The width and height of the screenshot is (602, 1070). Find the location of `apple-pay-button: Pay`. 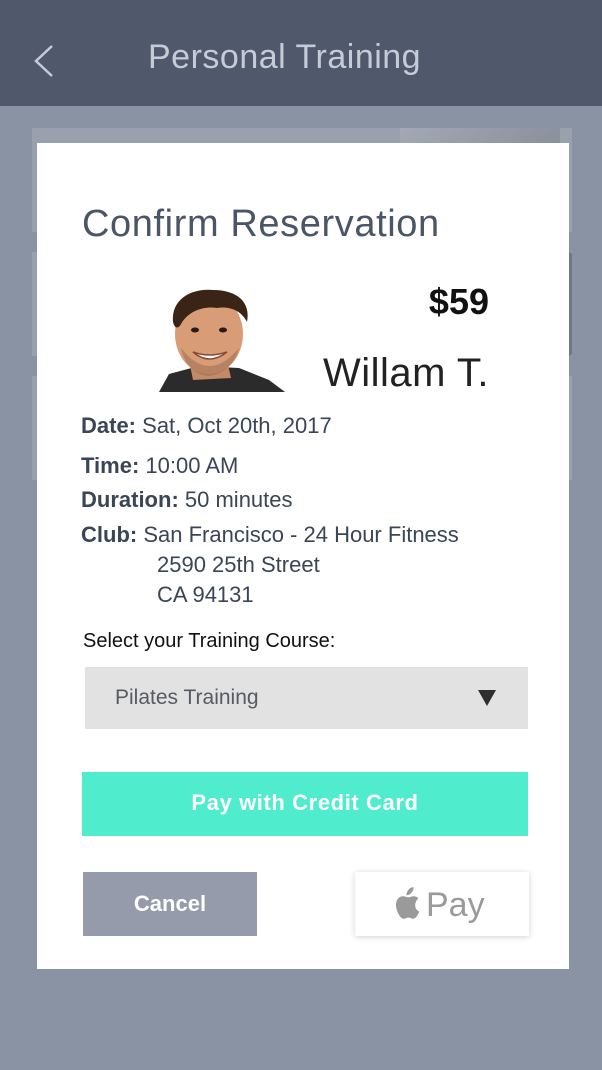

apple-pay-button: Pay is located at coordinates (442, 904).